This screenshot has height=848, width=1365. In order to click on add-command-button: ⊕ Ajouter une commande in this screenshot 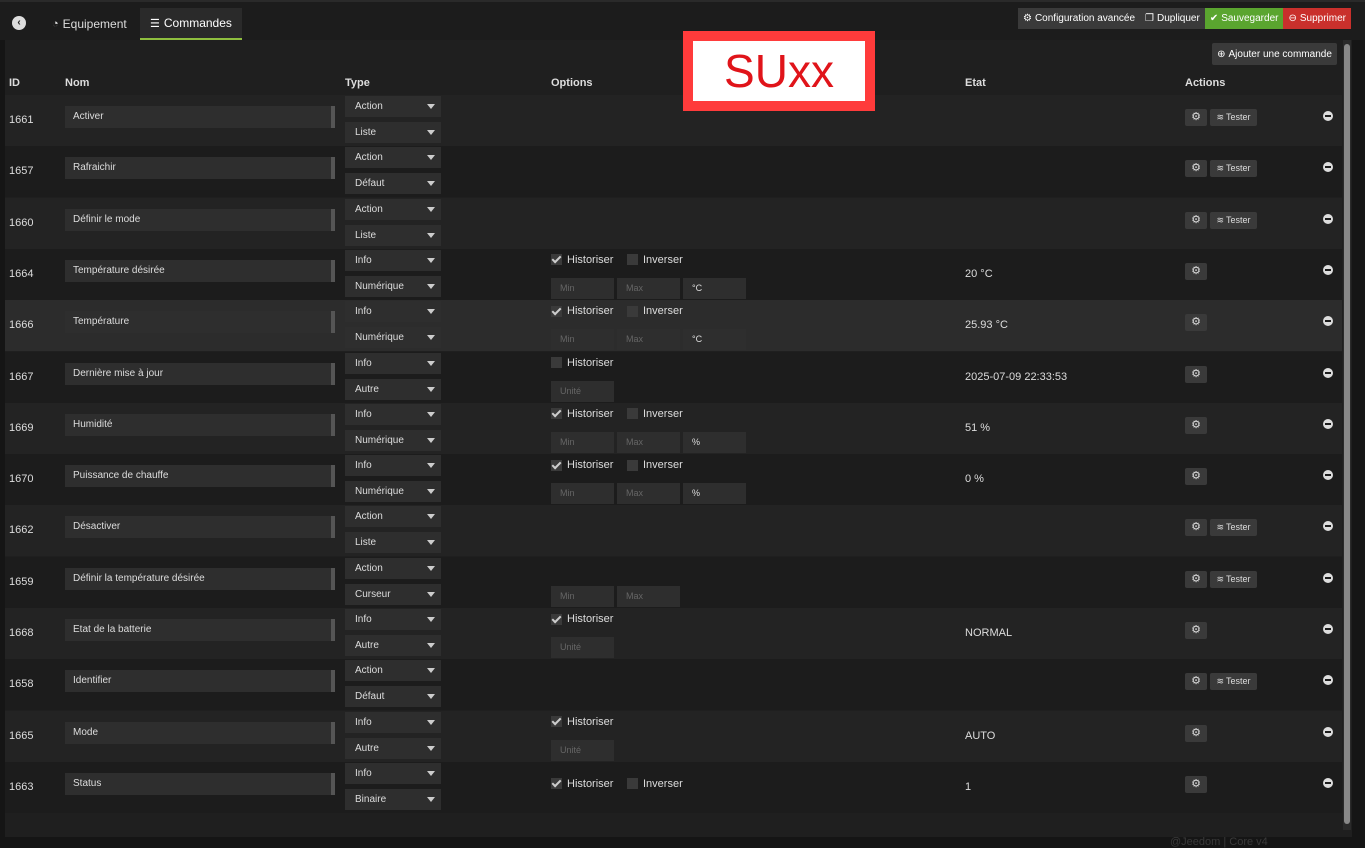, I will do `click(1274, 54)`.